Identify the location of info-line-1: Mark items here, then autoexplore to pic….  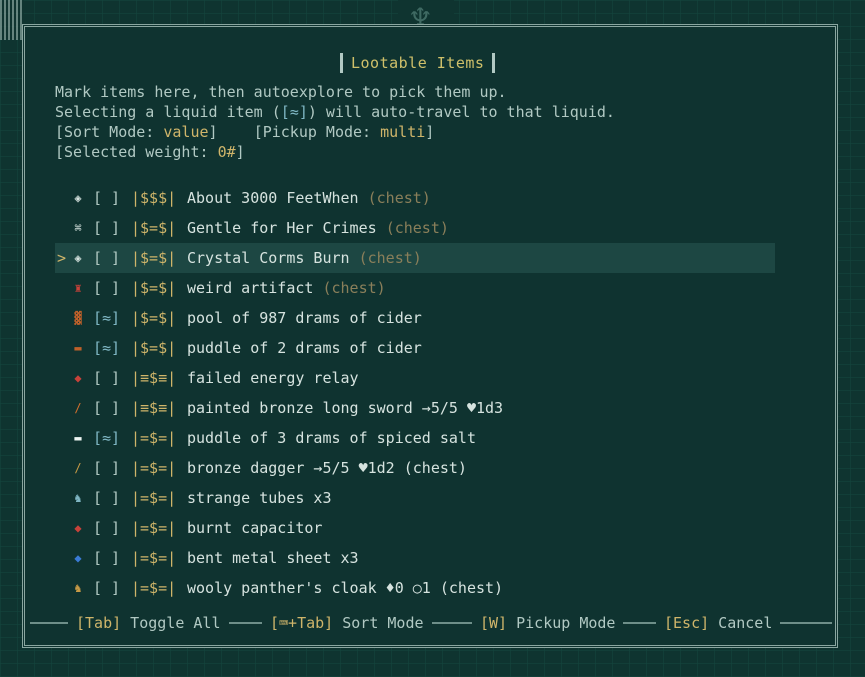
(281, 92).